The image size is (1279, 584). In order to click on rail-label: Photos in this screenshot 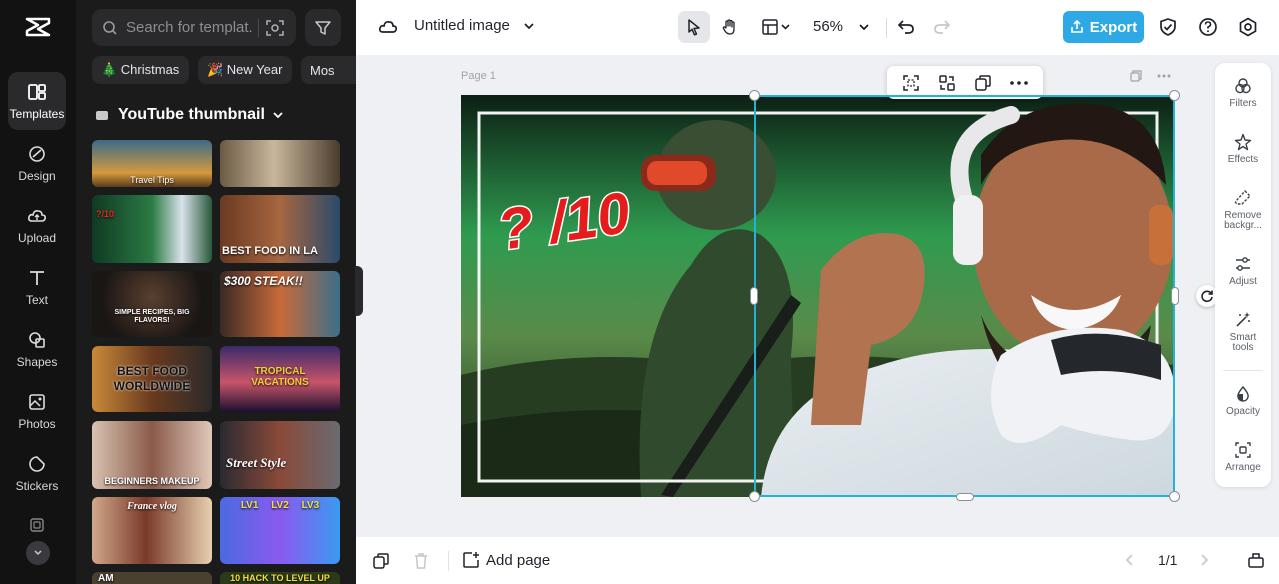, I will do `click(37, 423)`.